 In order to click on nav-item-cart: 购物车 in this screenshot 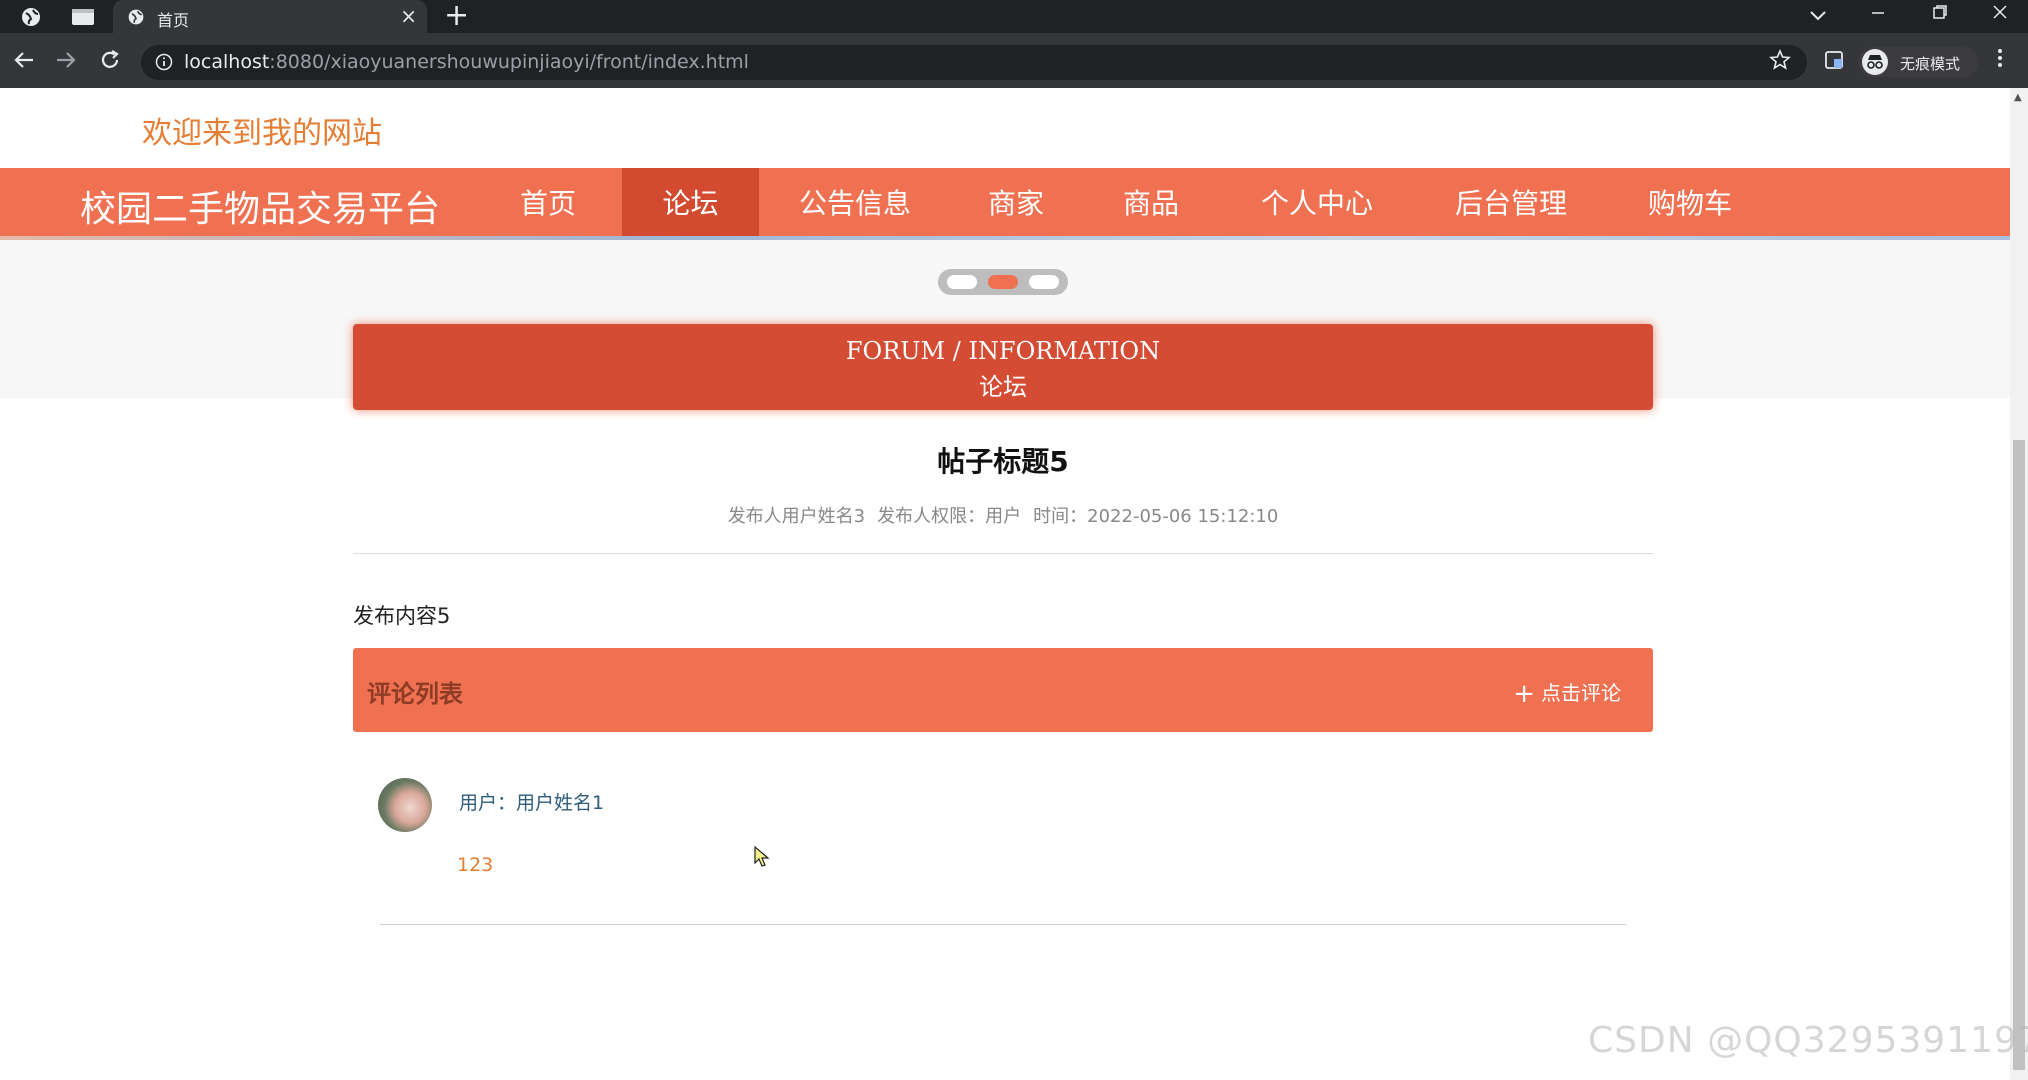, I will do `click(1690, 202)`.